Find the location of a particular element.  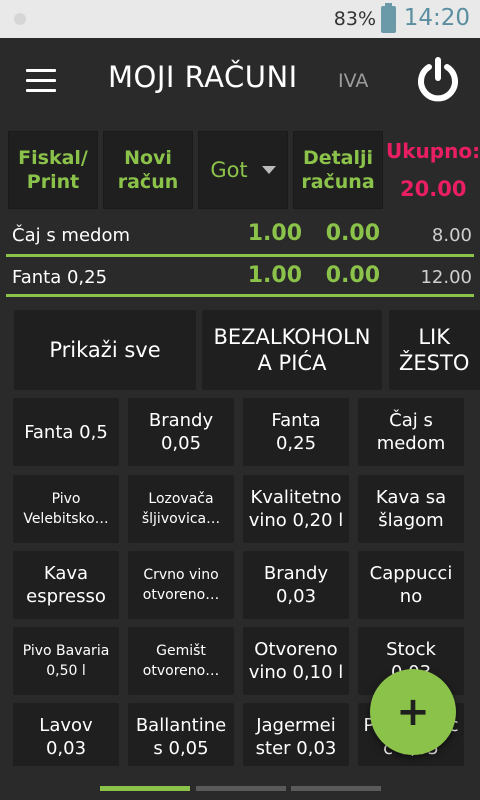

bill-details-label-2: računa is located at coordinates (338, 182).